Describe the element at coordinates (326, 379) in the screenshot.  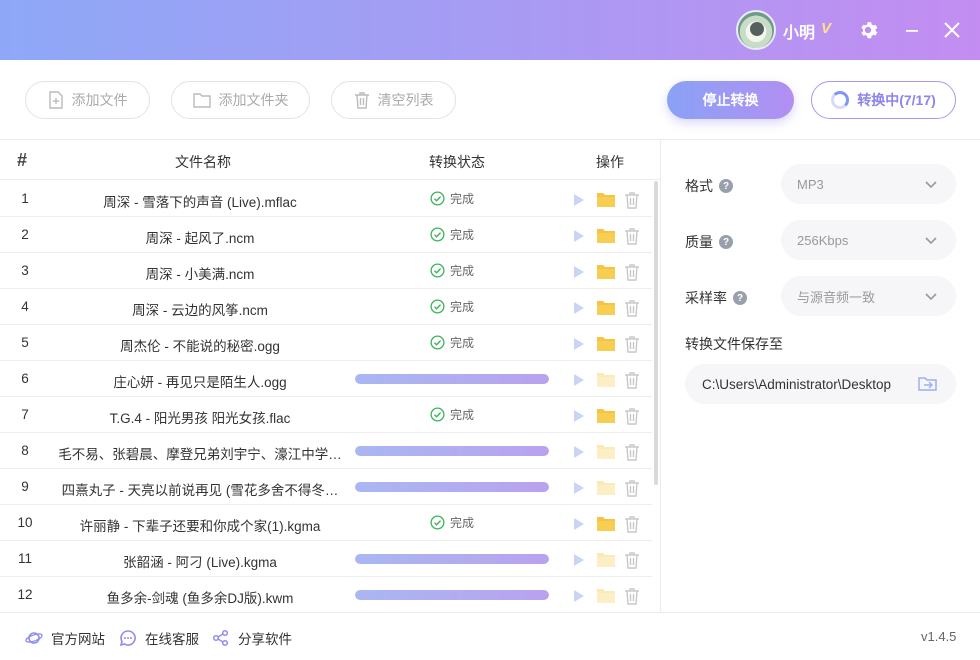
I see `table-row: 6 庄心妍 - 再见只是陌生人.ogg` at that location.